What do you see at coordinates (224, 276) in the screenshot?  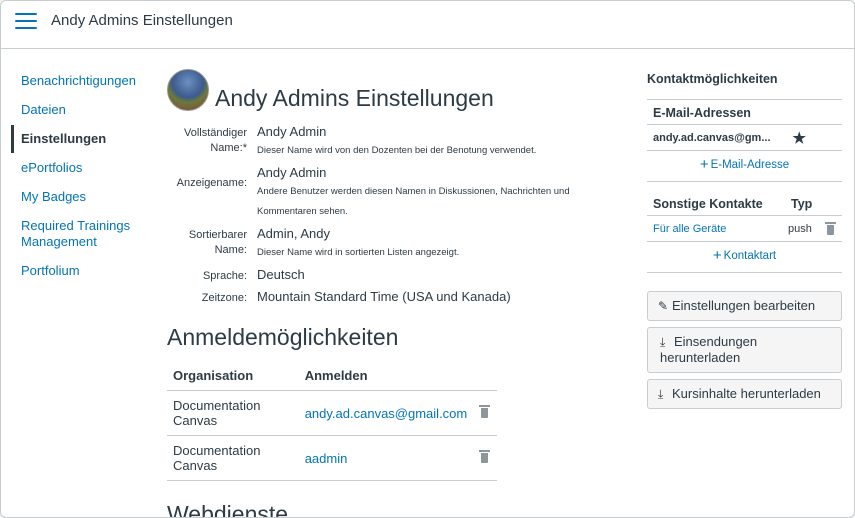 I see `language-label: Sprache:` at bounding box center [224, 276].